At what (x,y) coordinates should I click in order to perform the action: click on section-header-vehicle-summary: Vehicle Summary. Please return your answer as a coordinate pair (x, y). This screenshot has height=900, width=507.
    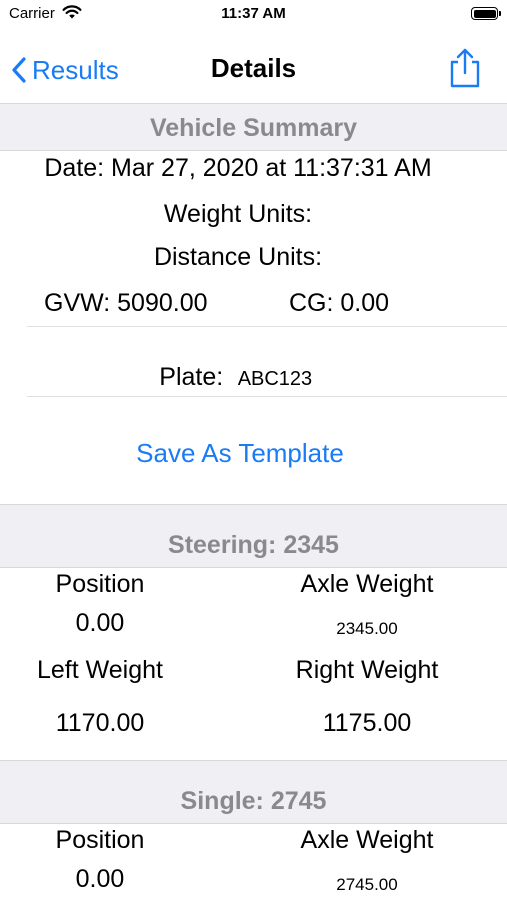
    Looking at the image, I should click on (253, 127).